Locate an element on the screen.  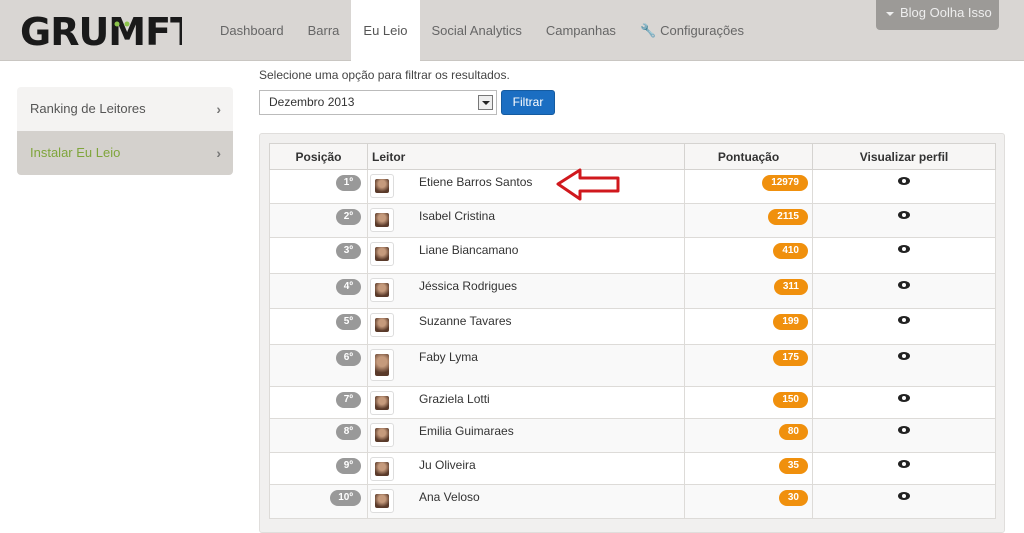
score-badge: 30 is located at coordinates (793, 498).